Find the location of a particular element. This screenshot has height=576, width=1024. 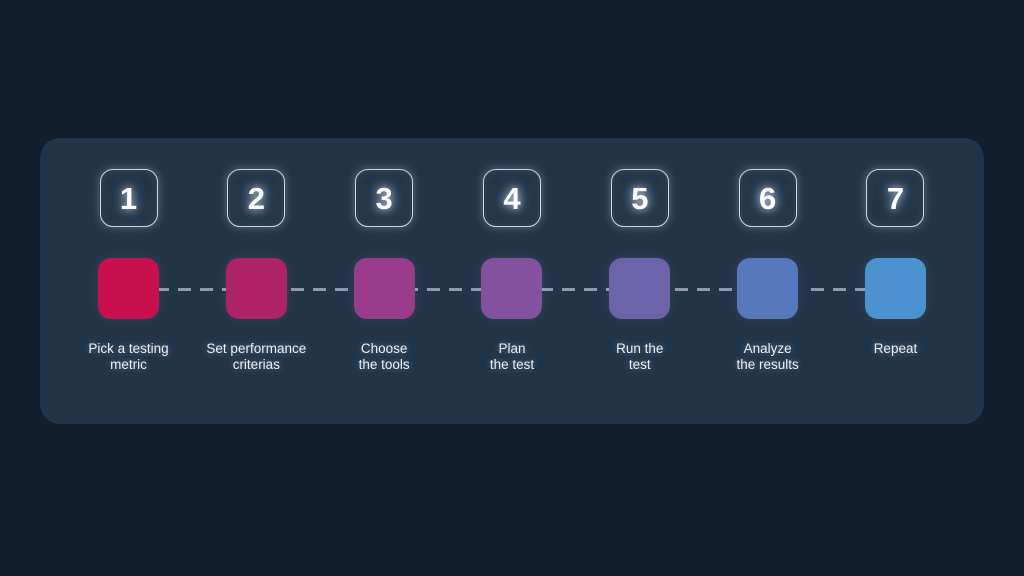

process-step-4: 4 Plan the test is located at coordinates (511, 271).